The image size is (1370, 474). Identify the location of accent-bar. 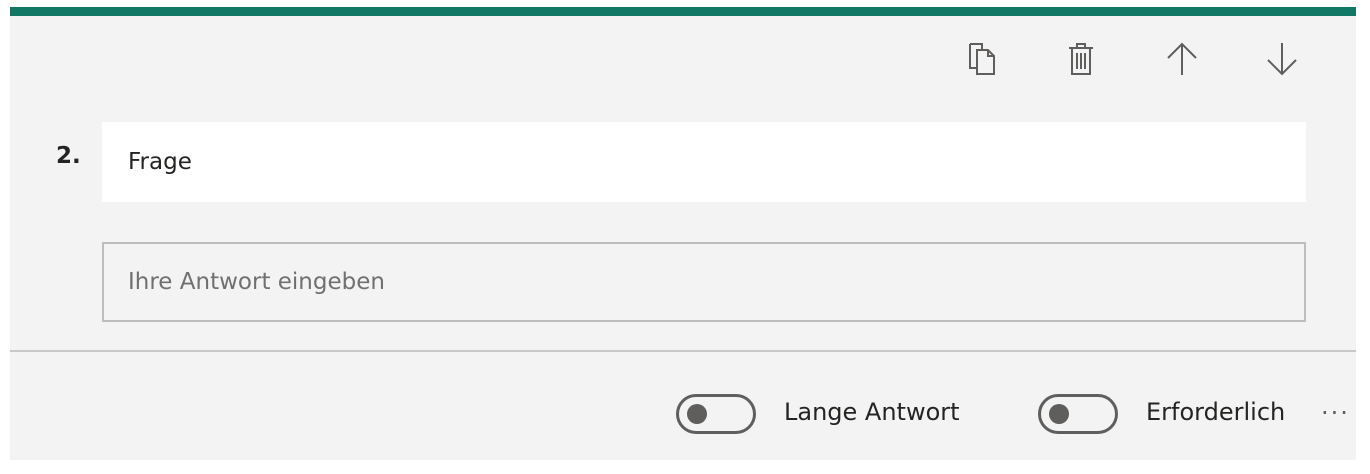
(683, 11).